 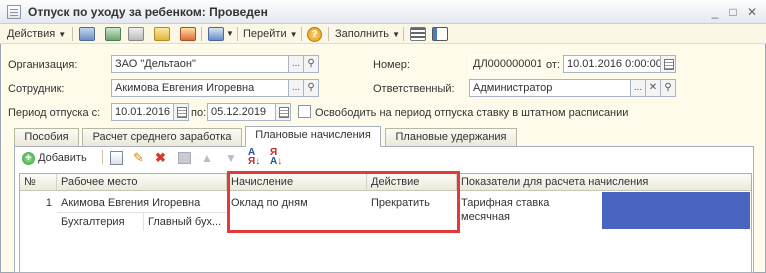 What do you see at coordinates (87, 34) in the screenshot?
I see `save-close-icon` at bounding box center [87, 34].